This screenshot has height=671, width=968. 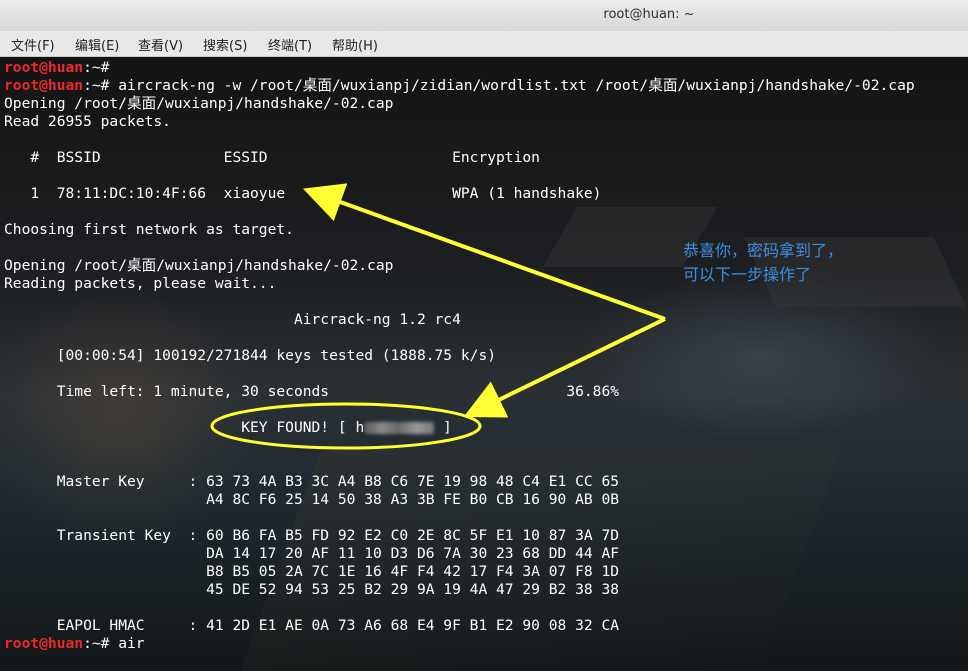 I want to click on title-bar: root@huan: ~, so click(x=484, y=15).